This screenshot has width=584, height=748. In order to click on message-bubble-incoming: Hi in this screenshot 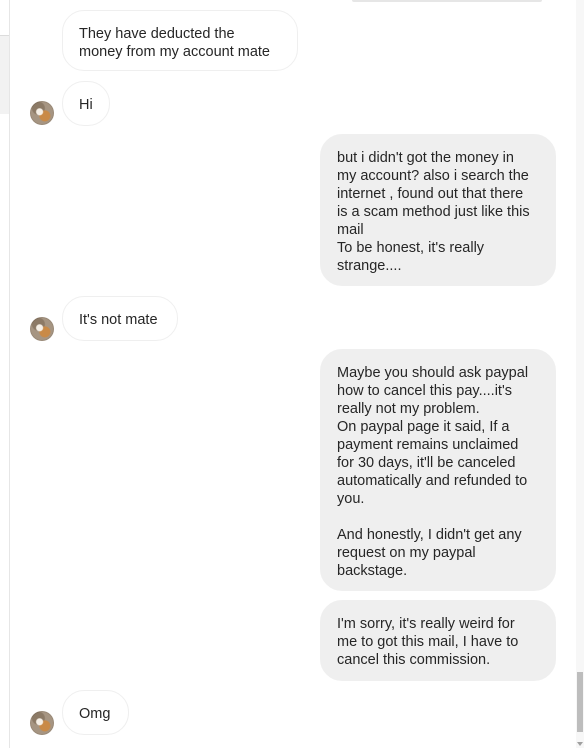, I will do `click(86, 103)`.